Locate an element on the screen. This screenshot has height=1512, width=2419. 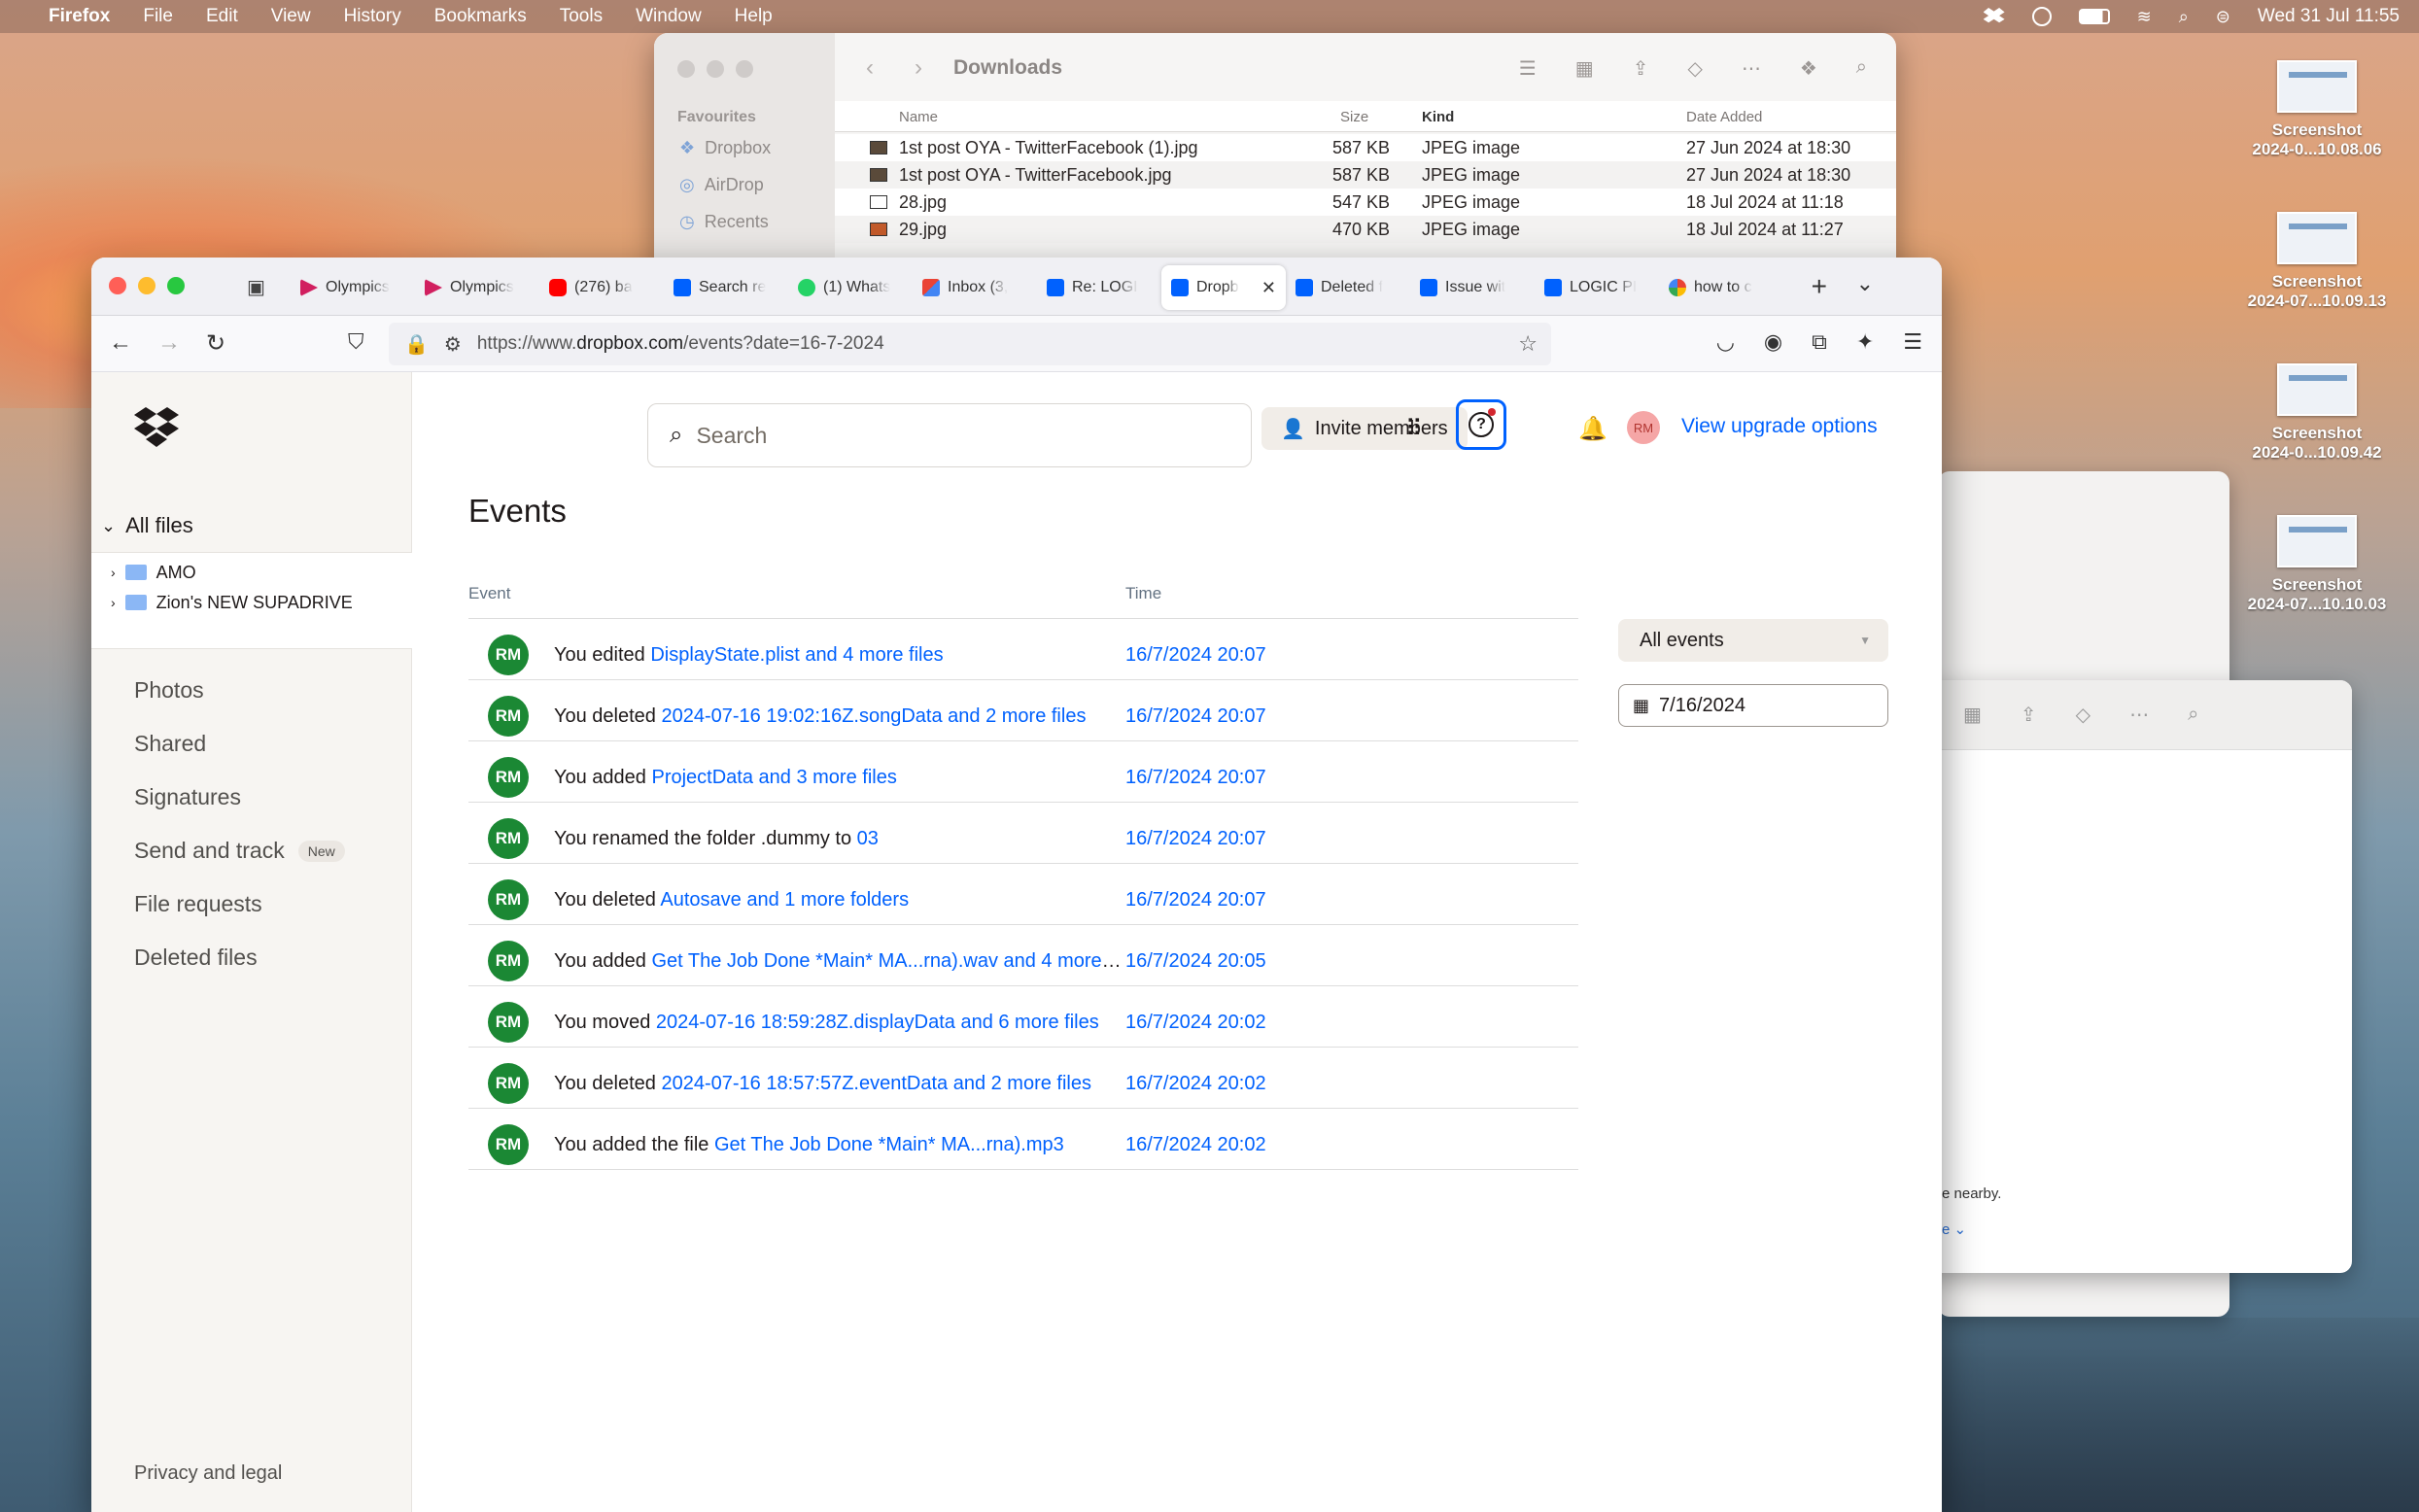
list-view-icon: ☰ is located at coordinates (1528, 68).